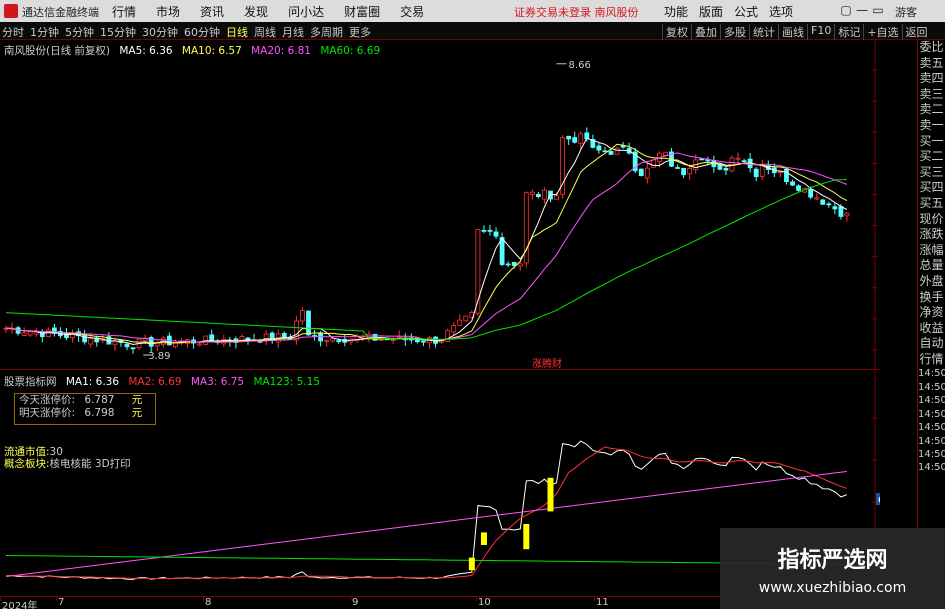 The width and height of the screenshot is (945, 609). Describe the element at coordinates (412, 11) in the screenshot. I see `menu-item-trade: 交易` at that location.